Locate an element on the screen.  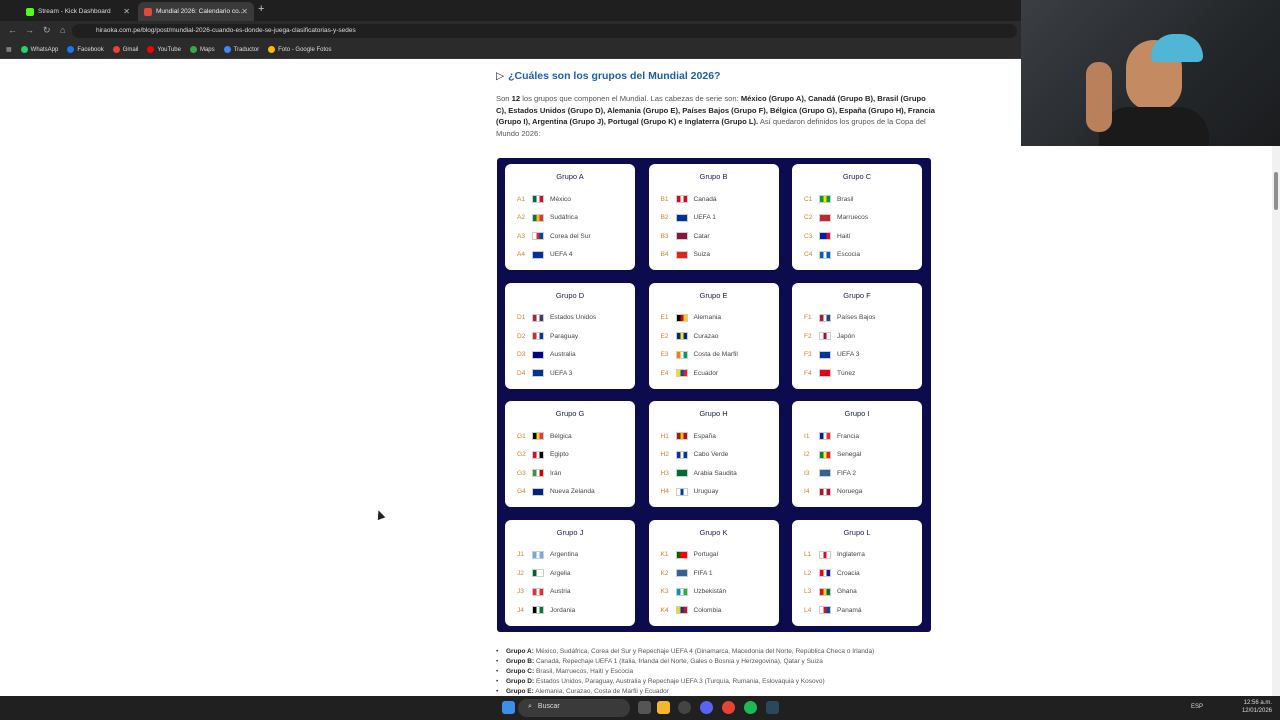
system-clock: 12:56 a.m. 12/01/2026 is located at coordinates (1257, 707).